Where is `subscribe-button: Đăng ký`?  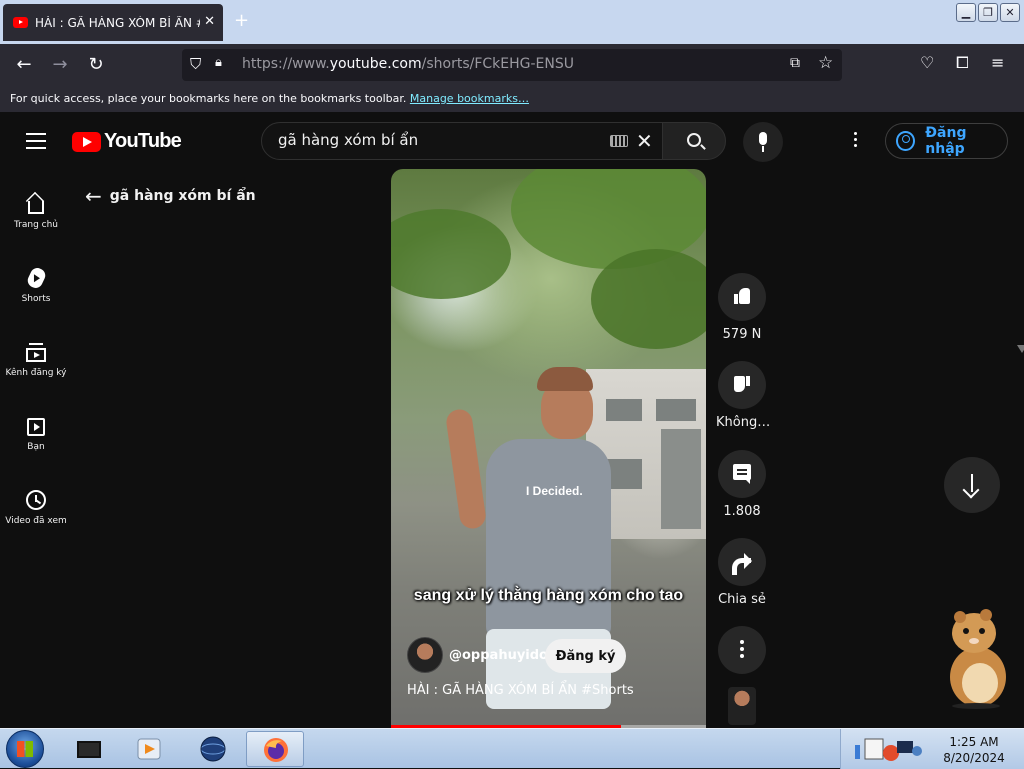
subscribe-button: Đăng ký is located at coordinates (585, 656).